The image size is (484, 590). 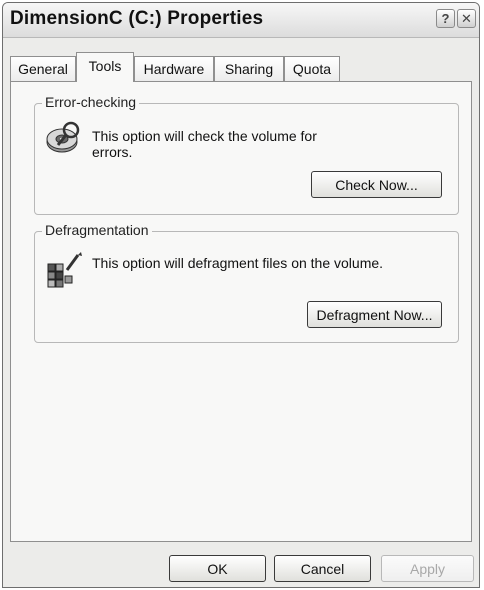 What do you see at coordinates (105, 67) in the screenshot?
I see `tab-tools: Tools` at bounding box center [105, 67].